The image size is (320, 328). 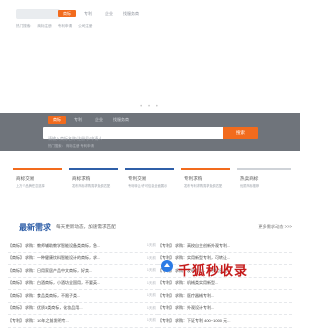 I want to click on search-button: 搜索, so click(x=240, y=133).